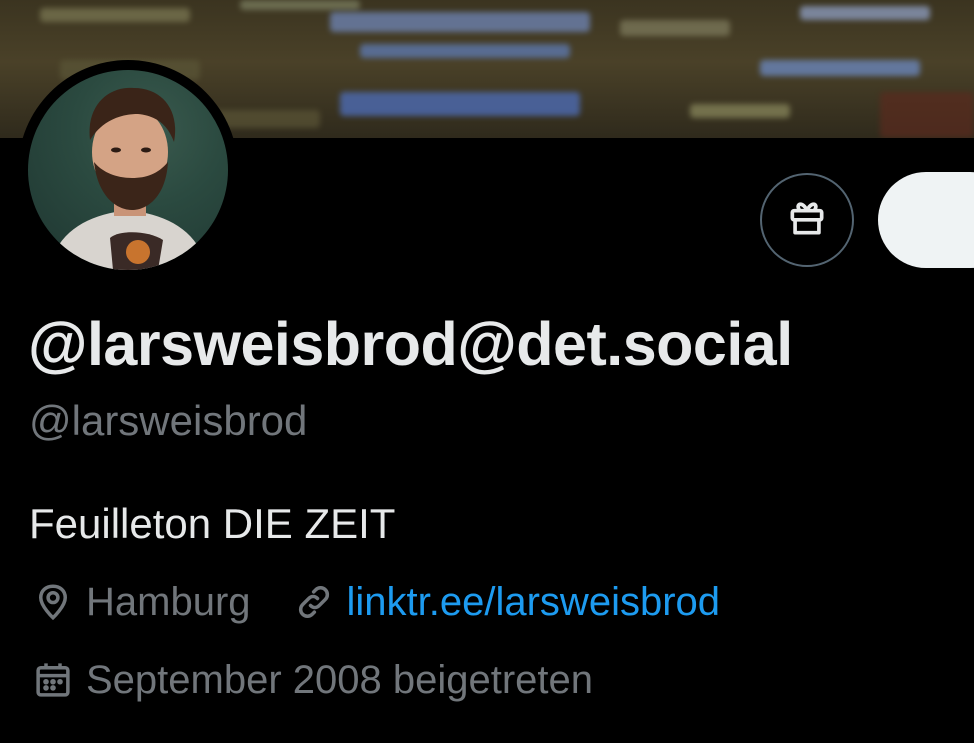 This screenshot has width=974, height=743. Describe the element at coordinates (53, 602) in the screenshot. I see `location-pin-icon` at that location.